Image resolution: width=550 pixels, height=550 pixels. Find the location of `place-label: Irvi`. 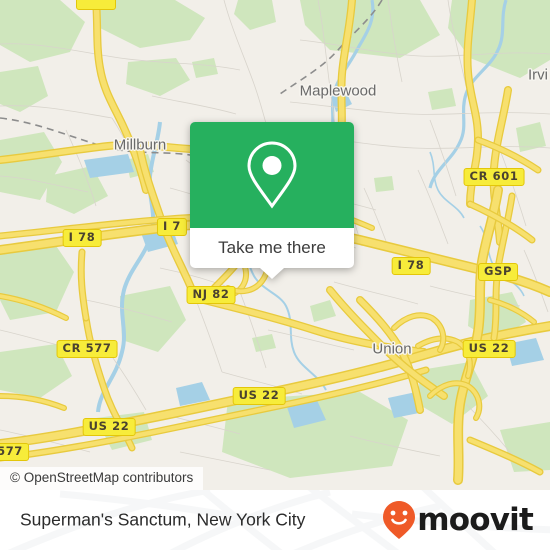

place-label: Irvi is located at coordinates (538, 75).